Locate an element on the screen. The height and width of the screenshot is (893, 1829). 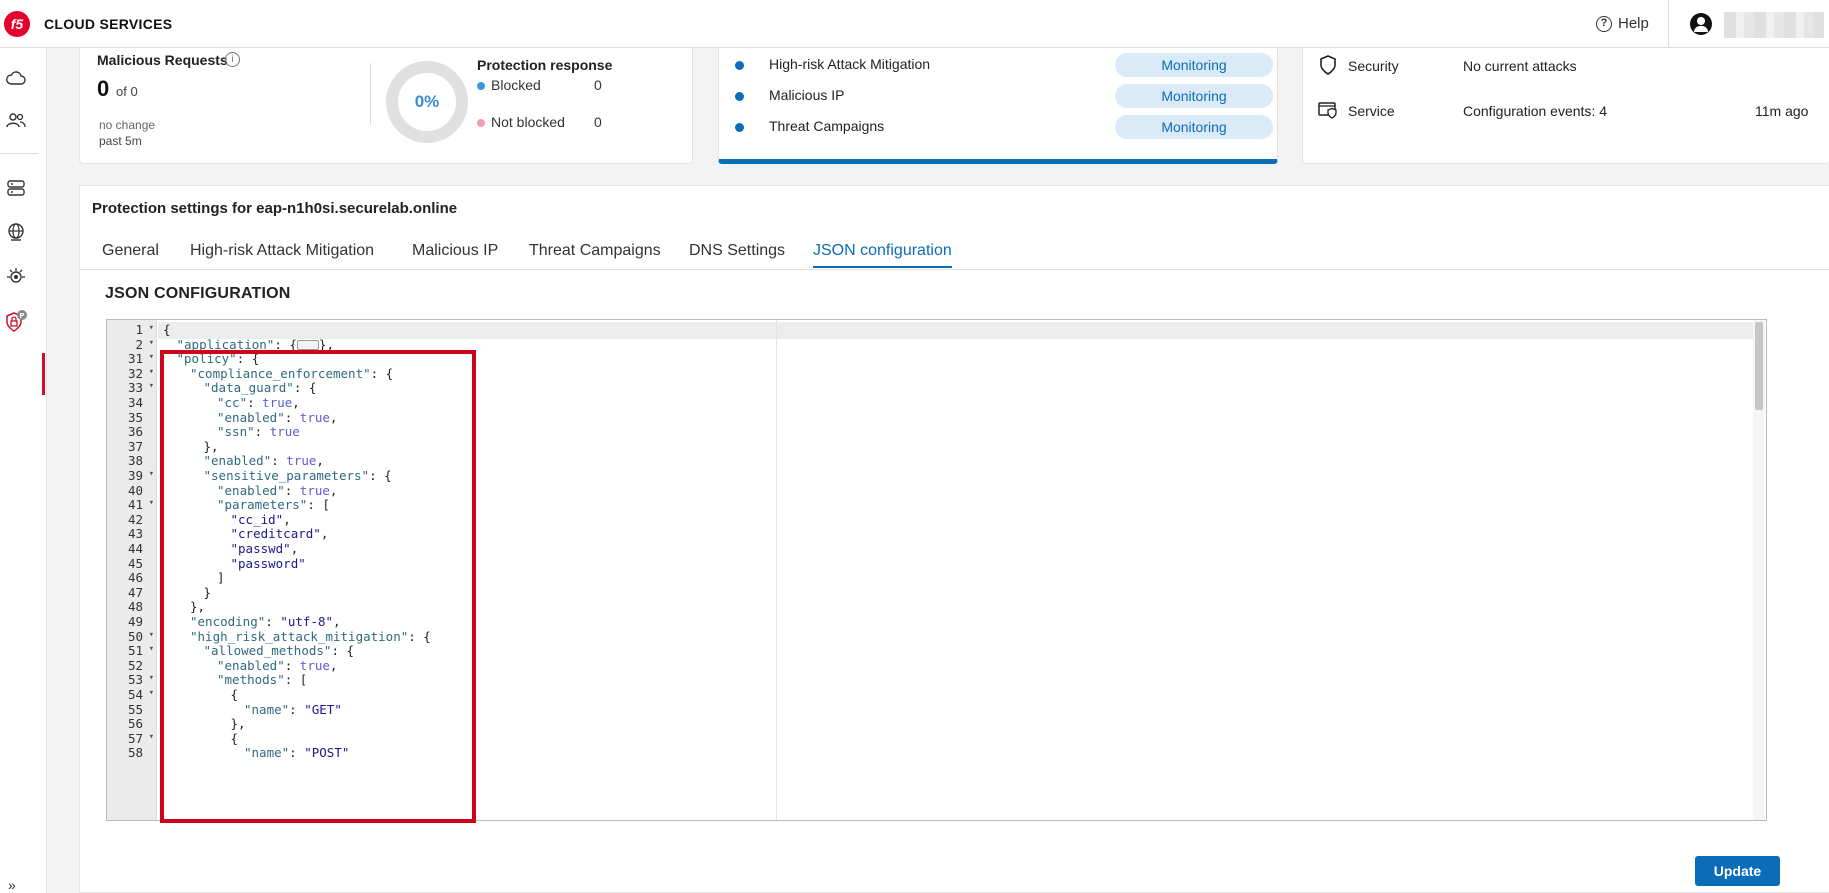
line-number: 33 is located at coordinates (131, 387).